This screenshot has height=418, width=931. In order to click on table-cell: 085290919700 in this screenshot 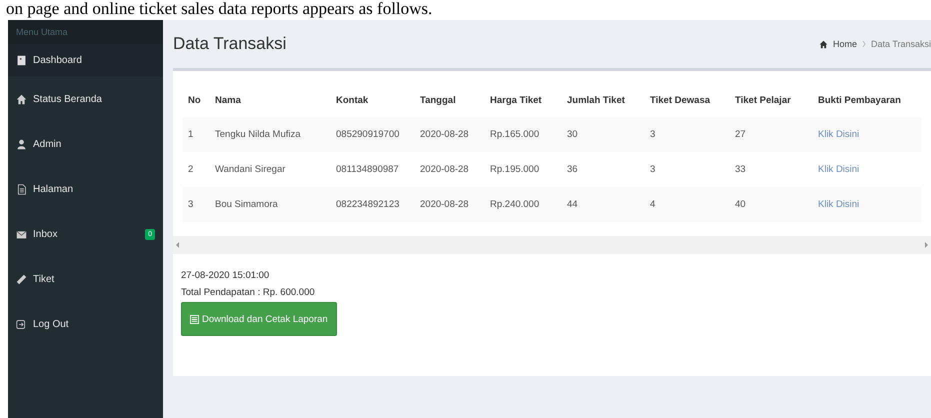, I will do `click(373, 134)`.